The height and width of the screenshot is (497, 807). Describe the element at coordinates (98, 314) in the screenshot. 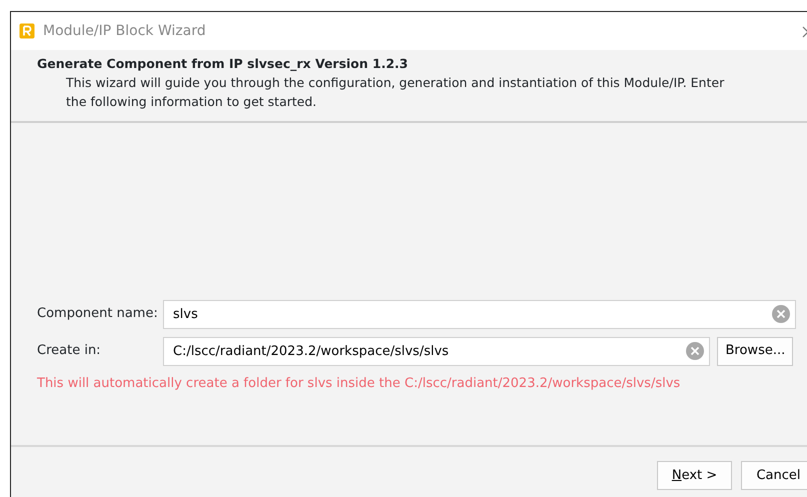

I see `field-label: Component name:` at that location.